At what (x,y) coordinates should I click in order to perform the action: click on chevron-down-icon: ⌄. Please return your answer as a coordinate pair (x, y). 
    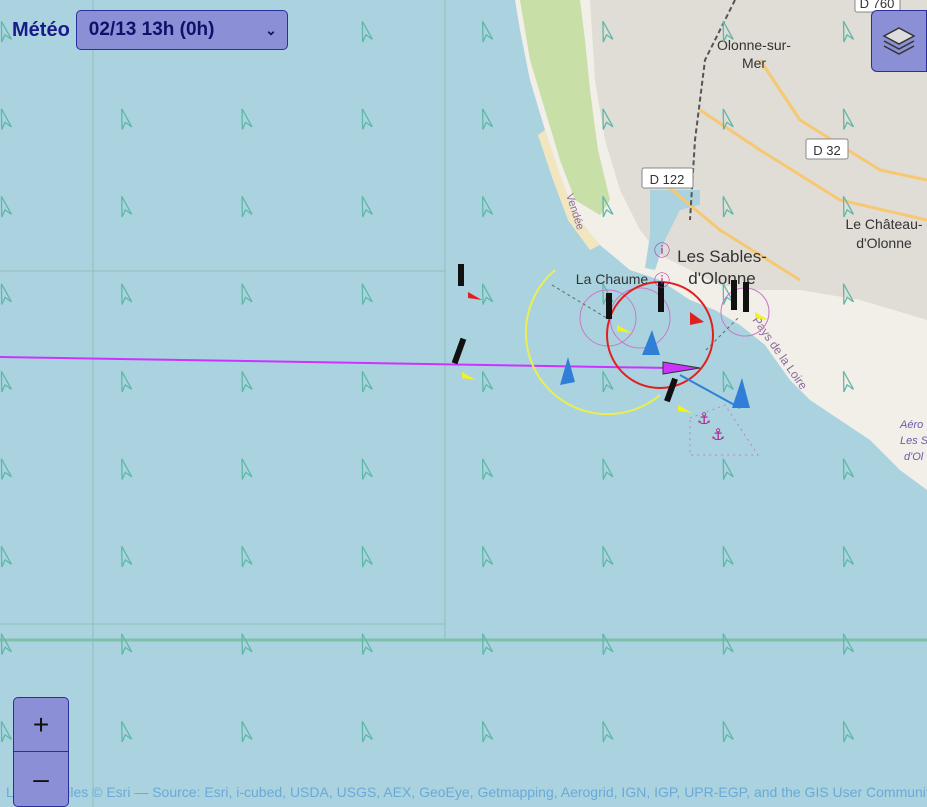
    Looking at the image, I should click on (271, 29).